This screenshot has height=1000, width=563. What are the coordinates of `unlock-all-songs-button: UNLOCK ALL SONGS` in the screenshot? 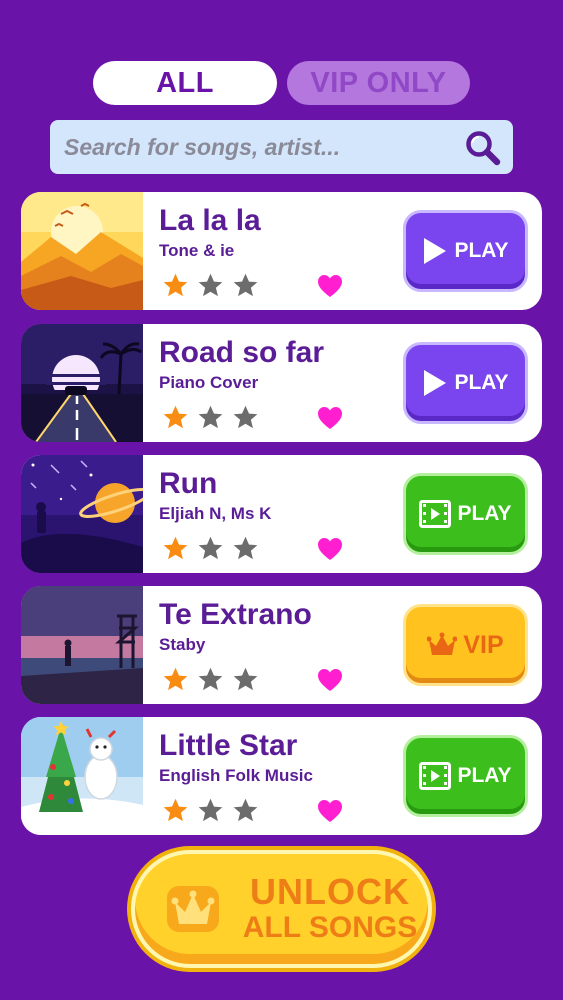 It's located at (281, 909).